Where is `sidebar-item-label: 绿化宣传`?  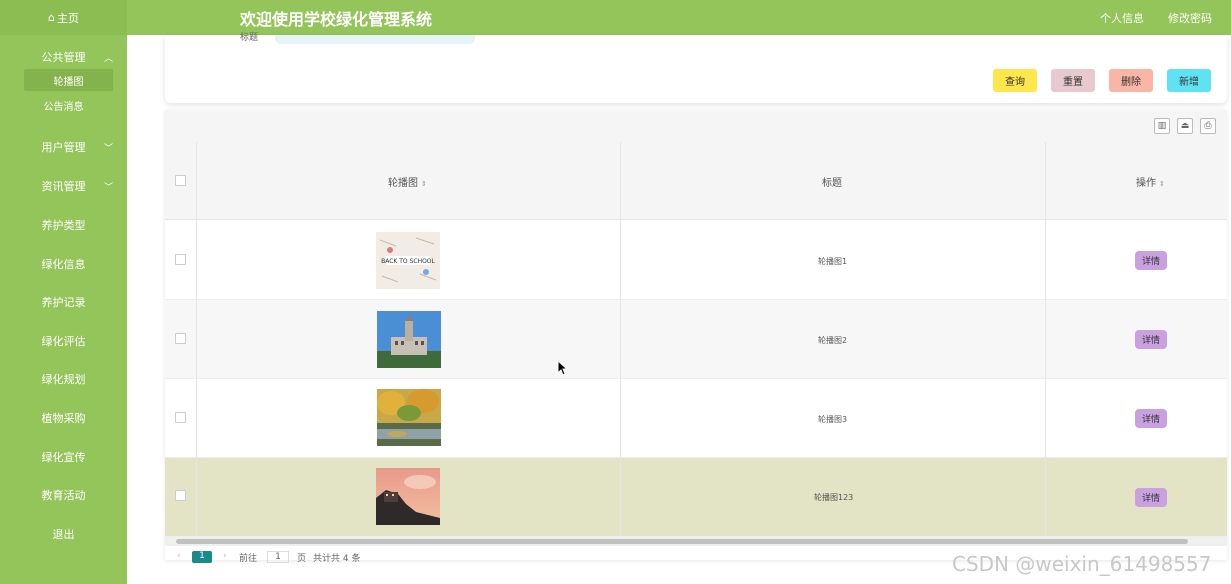
sidebar-item-label: 绿化宣传 is located at coordinates (63, 457).